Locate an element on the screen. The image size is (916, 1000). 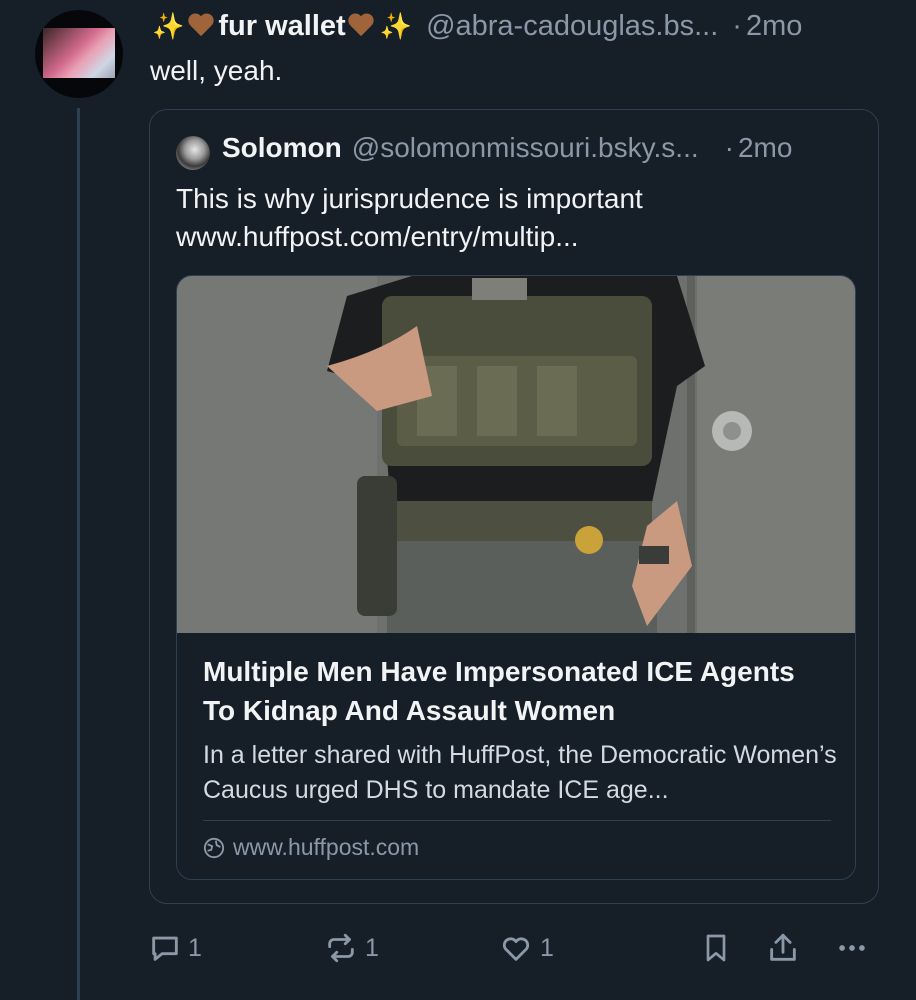
heart-icon is located at coordinates (516, 949).